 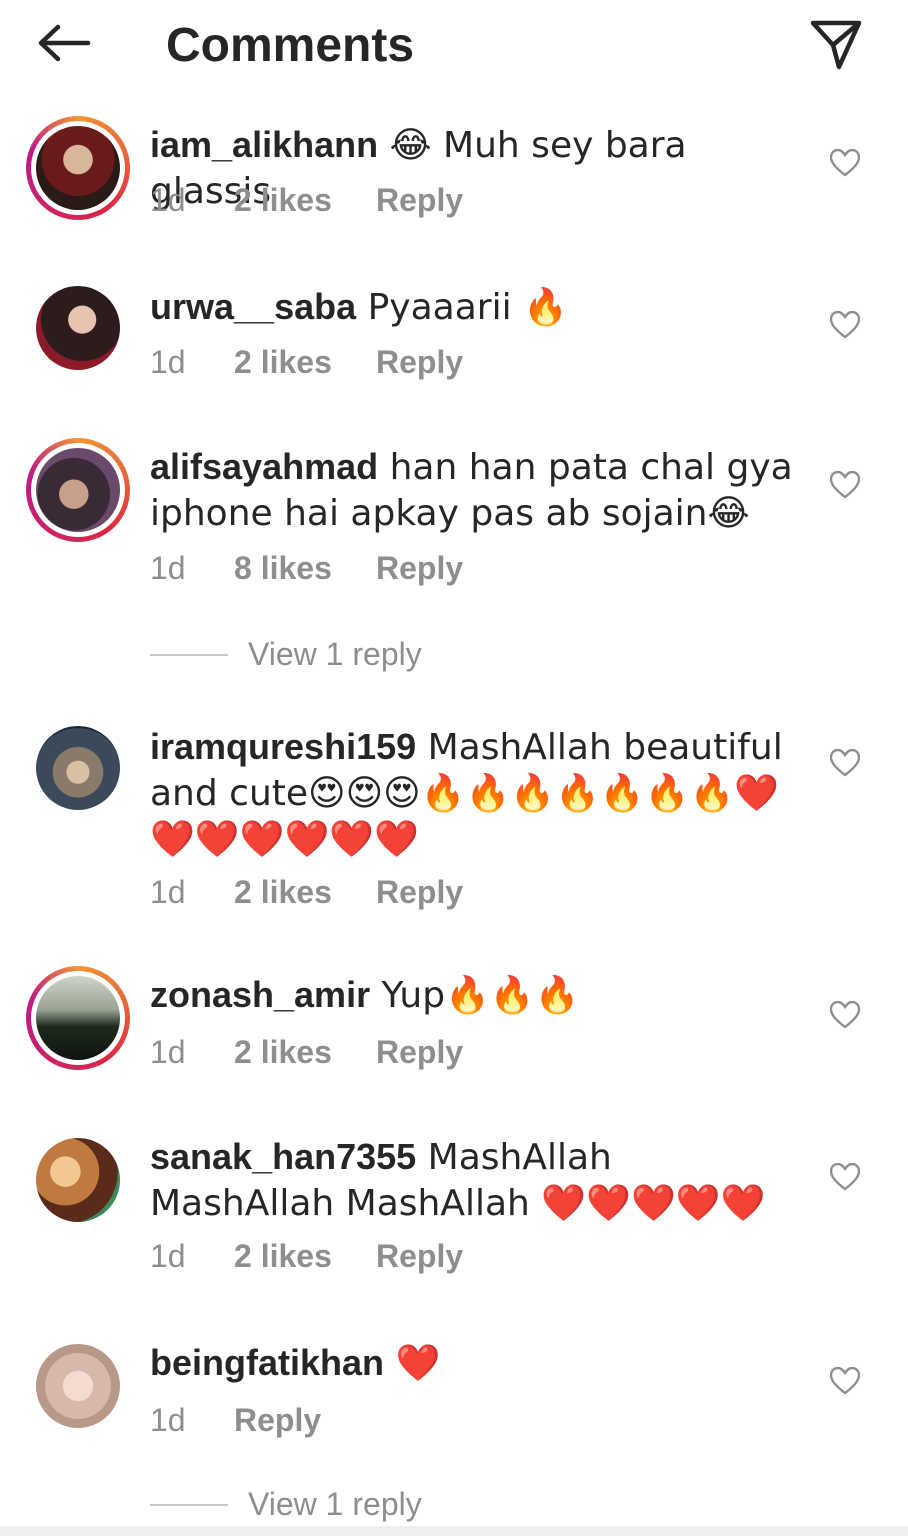 I want to click on comment-meta: 1d 8 likes Reply, so click(x=306, y=568).